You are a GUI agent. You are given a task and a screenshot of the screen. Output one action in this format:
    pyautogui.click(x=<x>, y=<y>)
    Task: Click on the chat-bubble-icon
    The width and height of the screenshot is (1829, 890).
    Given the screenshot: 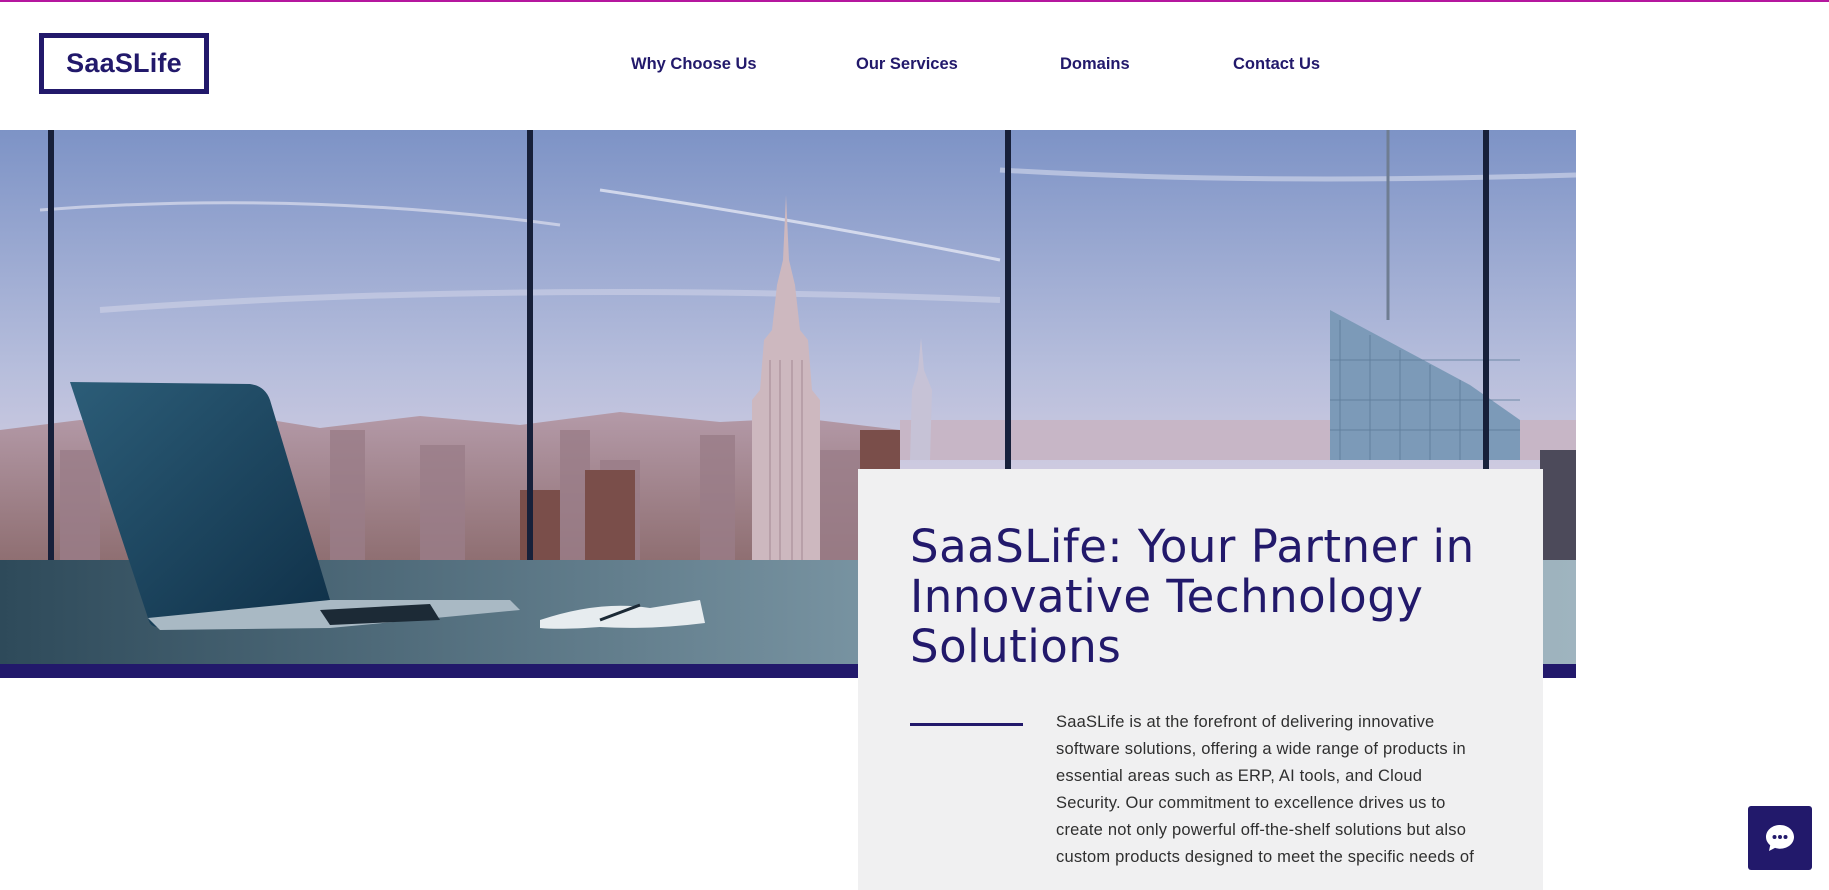 What is the action you would take?
    pyautogui.click(x=1780, y=838)
    